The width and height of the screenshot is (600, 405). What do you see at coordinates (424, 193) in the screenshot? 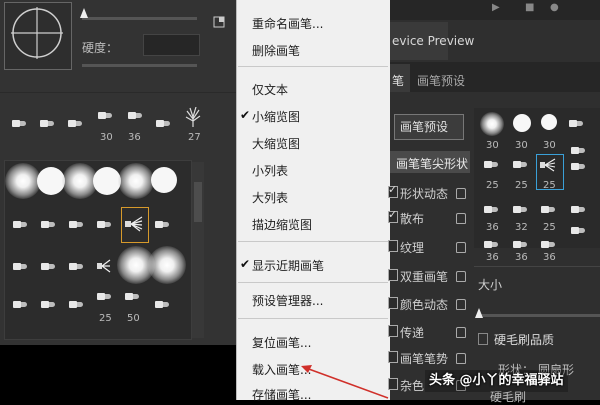
I see `shape-dynamics-label: 形状动态` at bounding box center [424, 193].